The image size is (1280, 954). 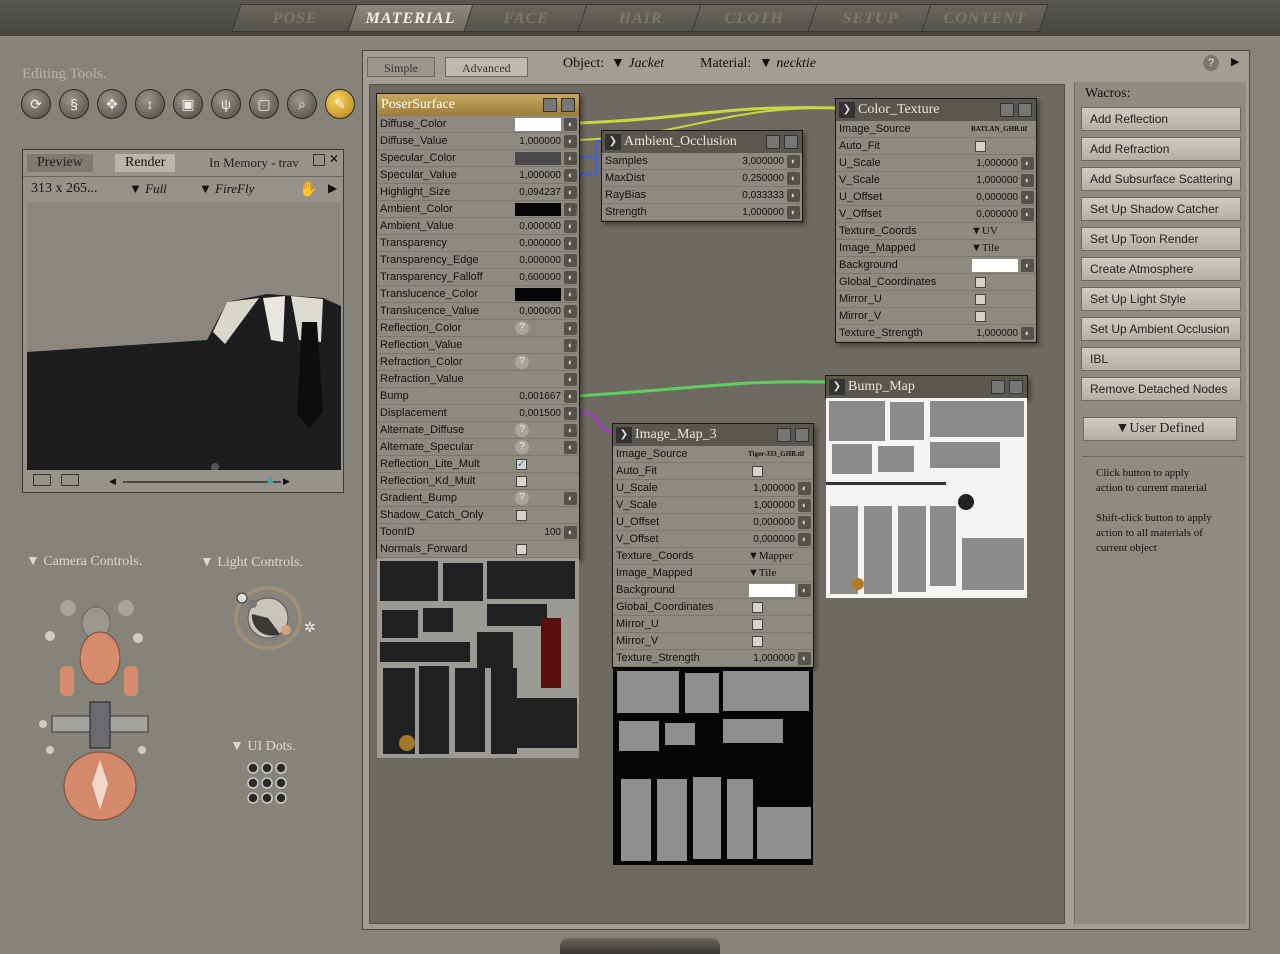 I want to click on scroll-right-icon: ▶, so click(x=286, y=481).